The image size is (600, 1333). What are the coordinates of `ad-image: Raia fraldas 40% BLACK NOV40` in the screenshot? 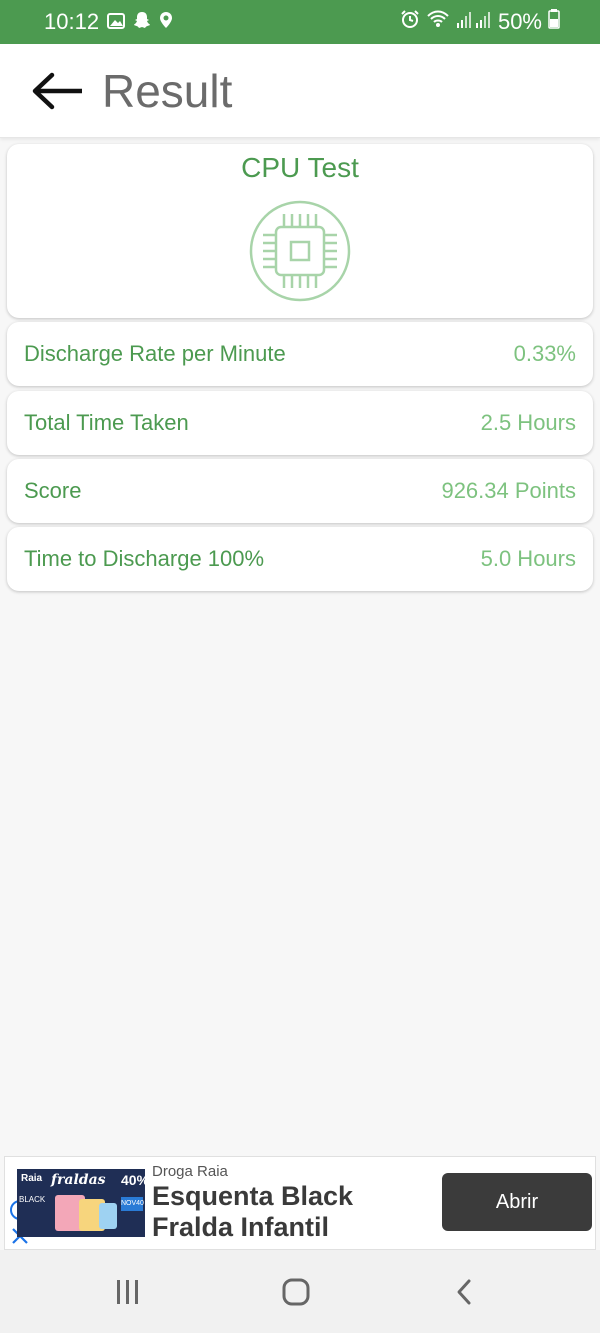 It's located at (81, 1203).